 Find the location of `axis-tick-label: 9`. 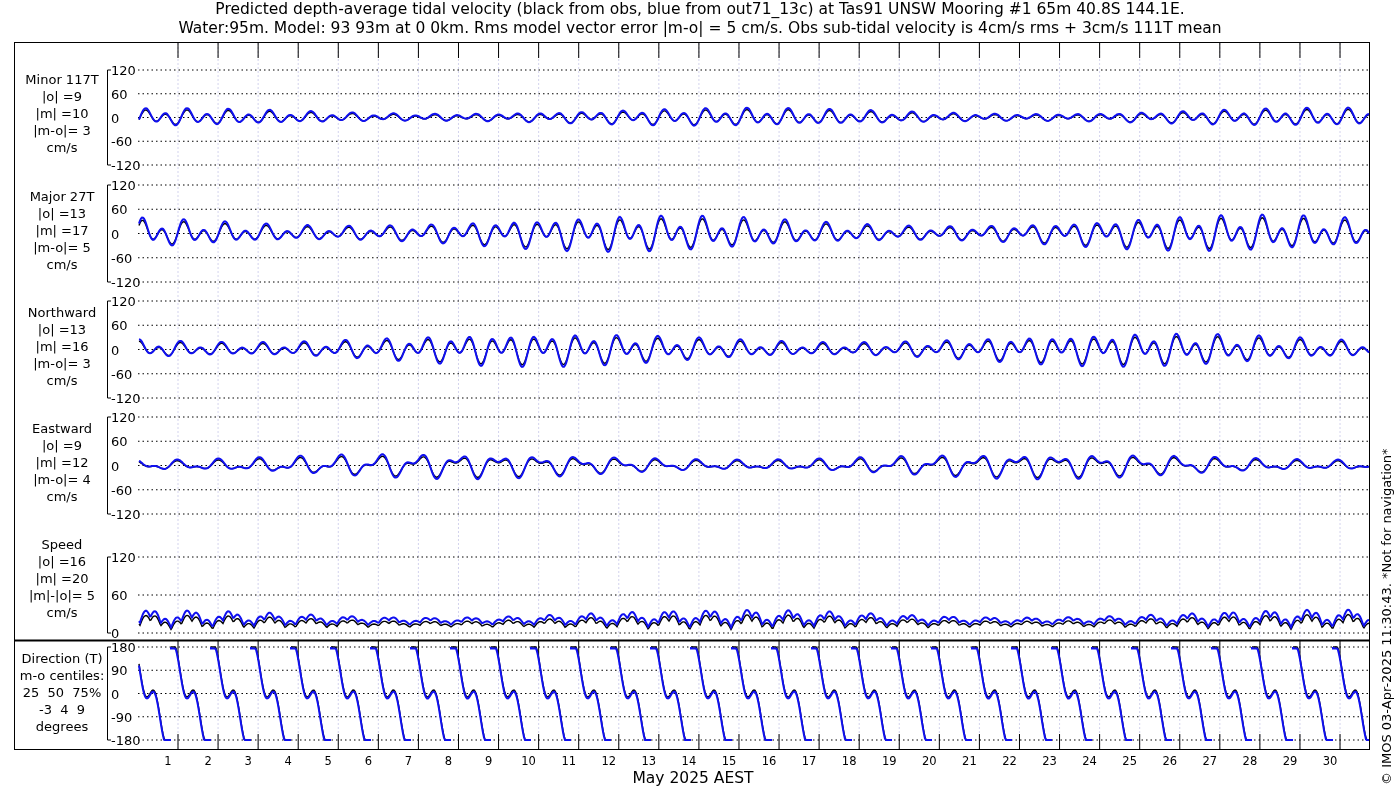

axis-tick-label: 9 is located at coordinates (488, 761).